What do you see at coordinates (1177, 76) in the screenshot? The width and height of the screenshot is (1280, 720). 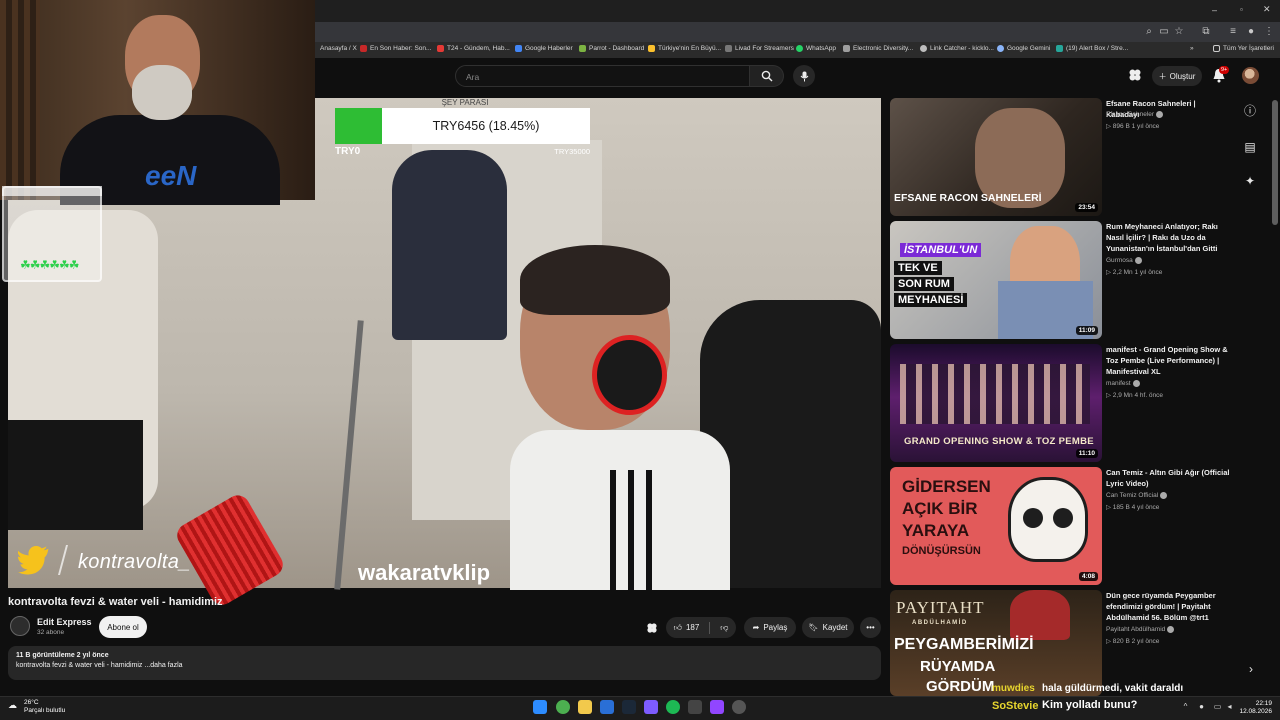 I see `create-button: ＋ Oluştur` at bounding box center [1177, 76].